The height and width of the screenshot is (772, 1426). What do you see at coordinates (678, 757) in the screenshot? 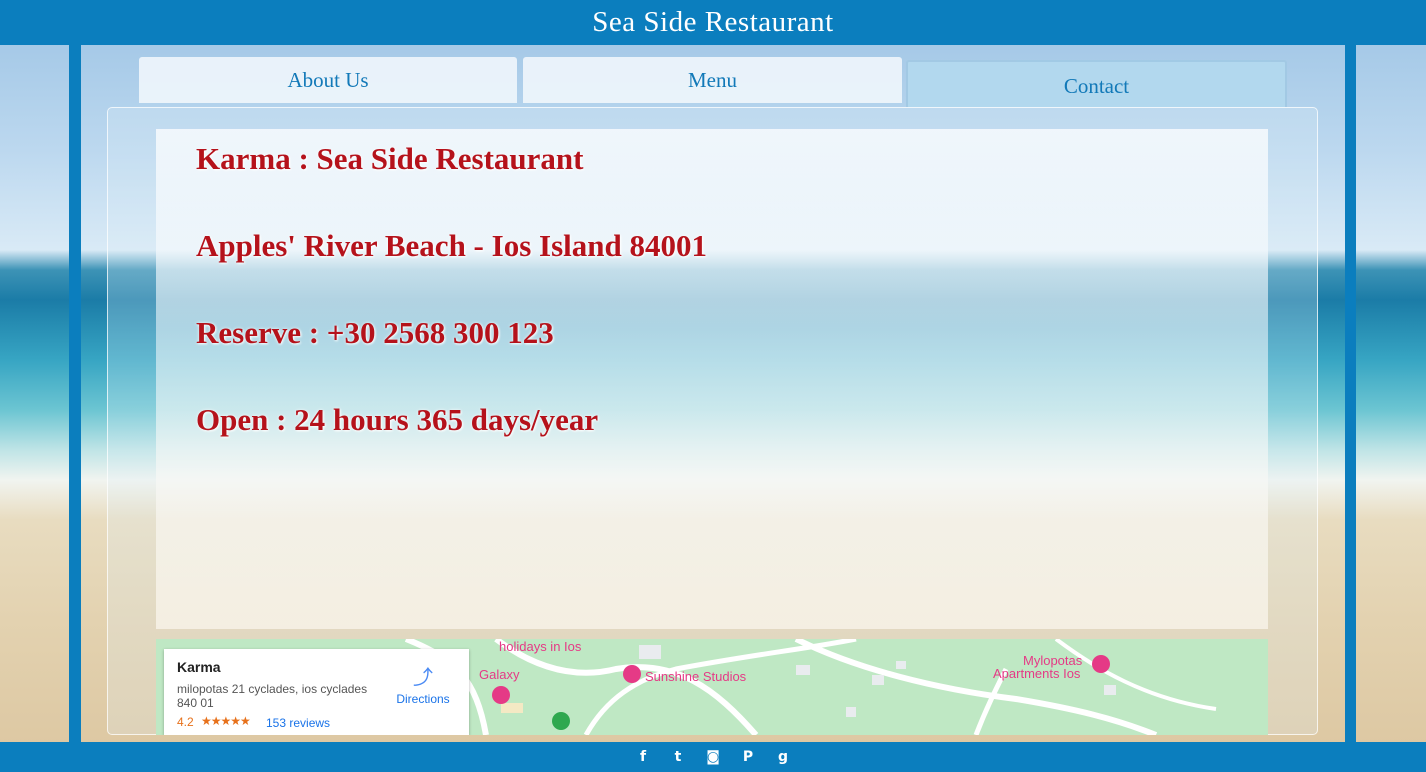
I see `twitter-icon: t` at bounding box center [678, 757].